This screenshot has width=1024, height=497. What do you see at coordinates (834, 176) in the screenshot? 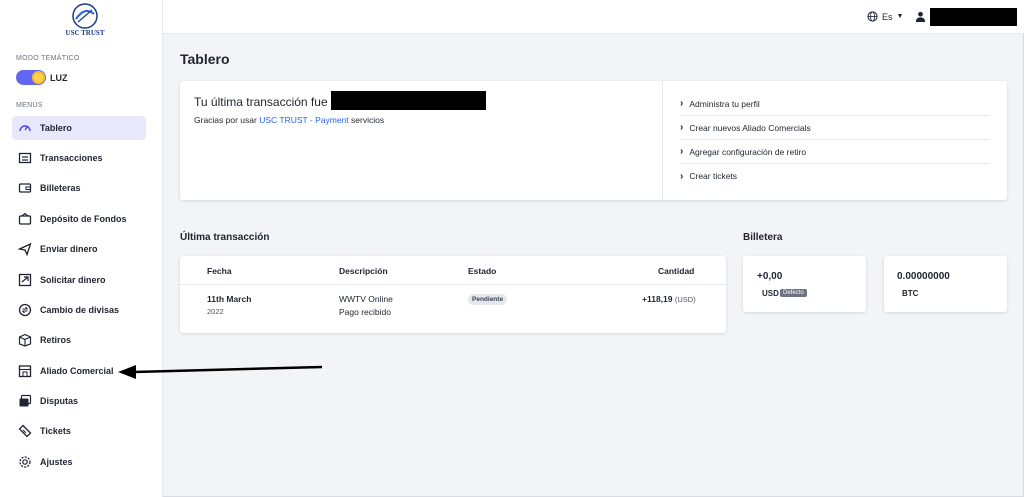
I see `link-crear-tickets: › Crear tickets` at bounding box center [834, 176].